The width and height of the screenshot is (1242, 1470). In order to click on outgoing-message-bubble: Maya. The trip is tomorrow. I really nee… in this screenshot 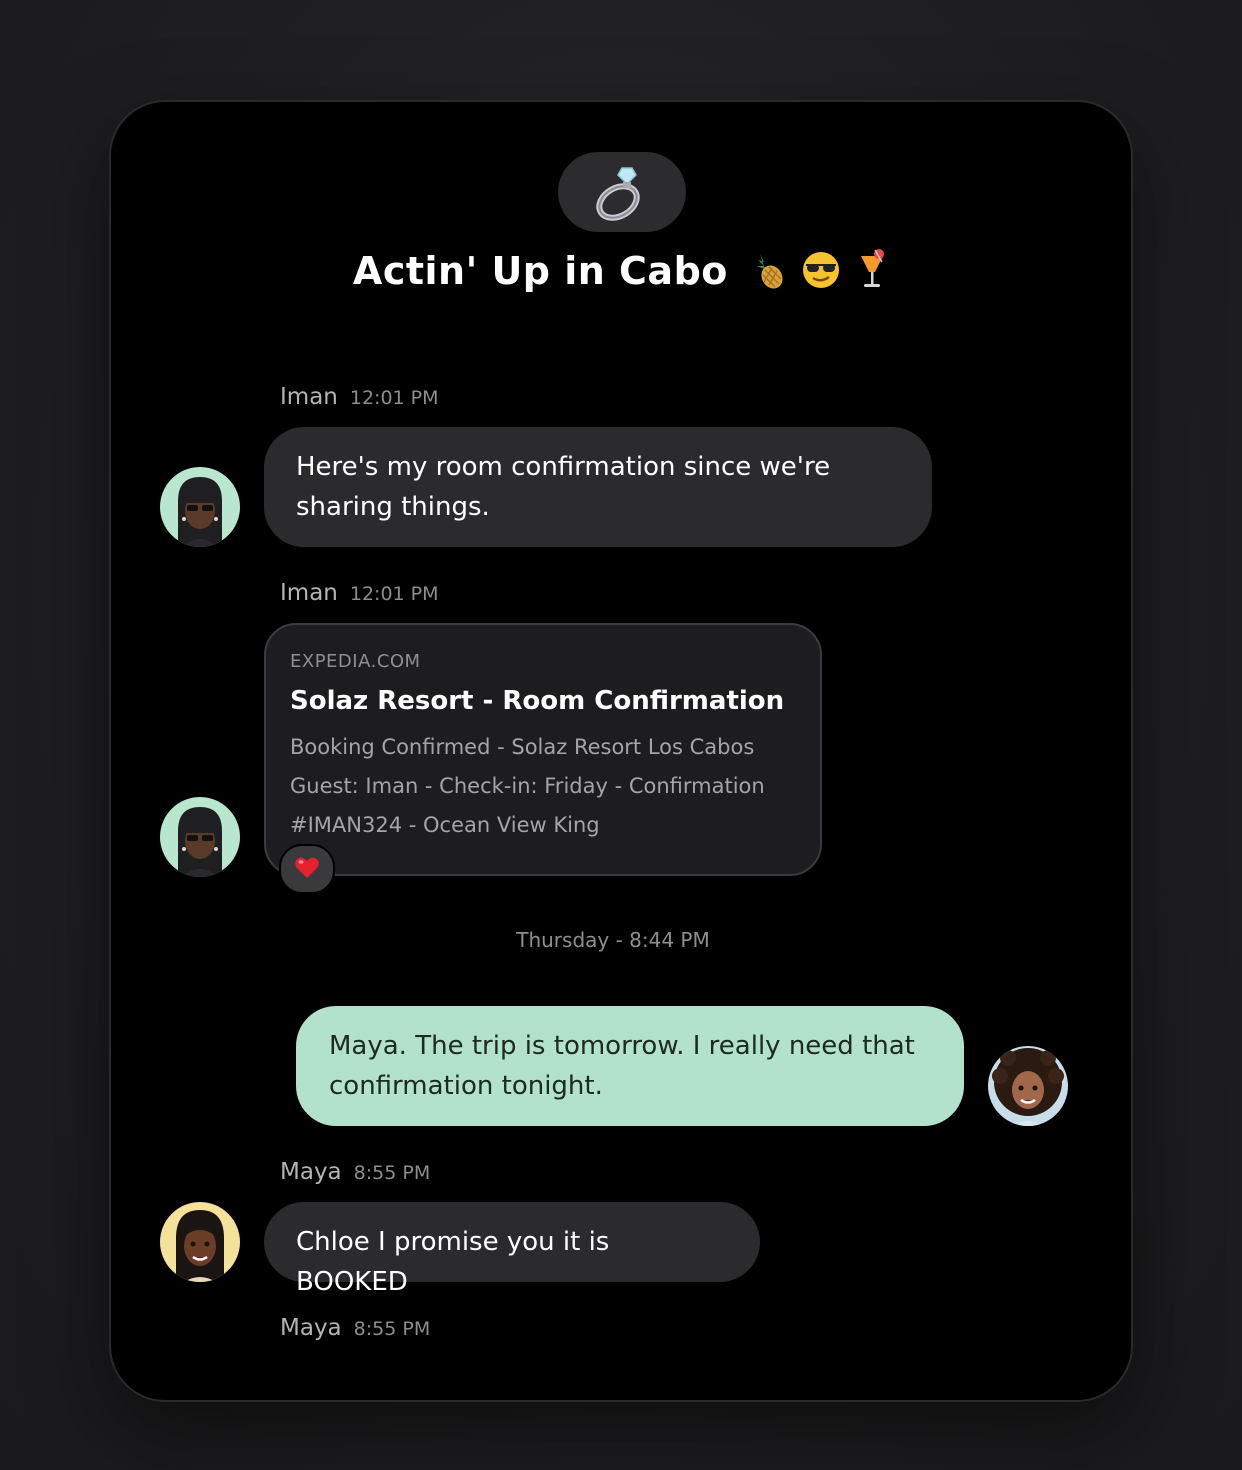, I will do `click(630, 1066)`.